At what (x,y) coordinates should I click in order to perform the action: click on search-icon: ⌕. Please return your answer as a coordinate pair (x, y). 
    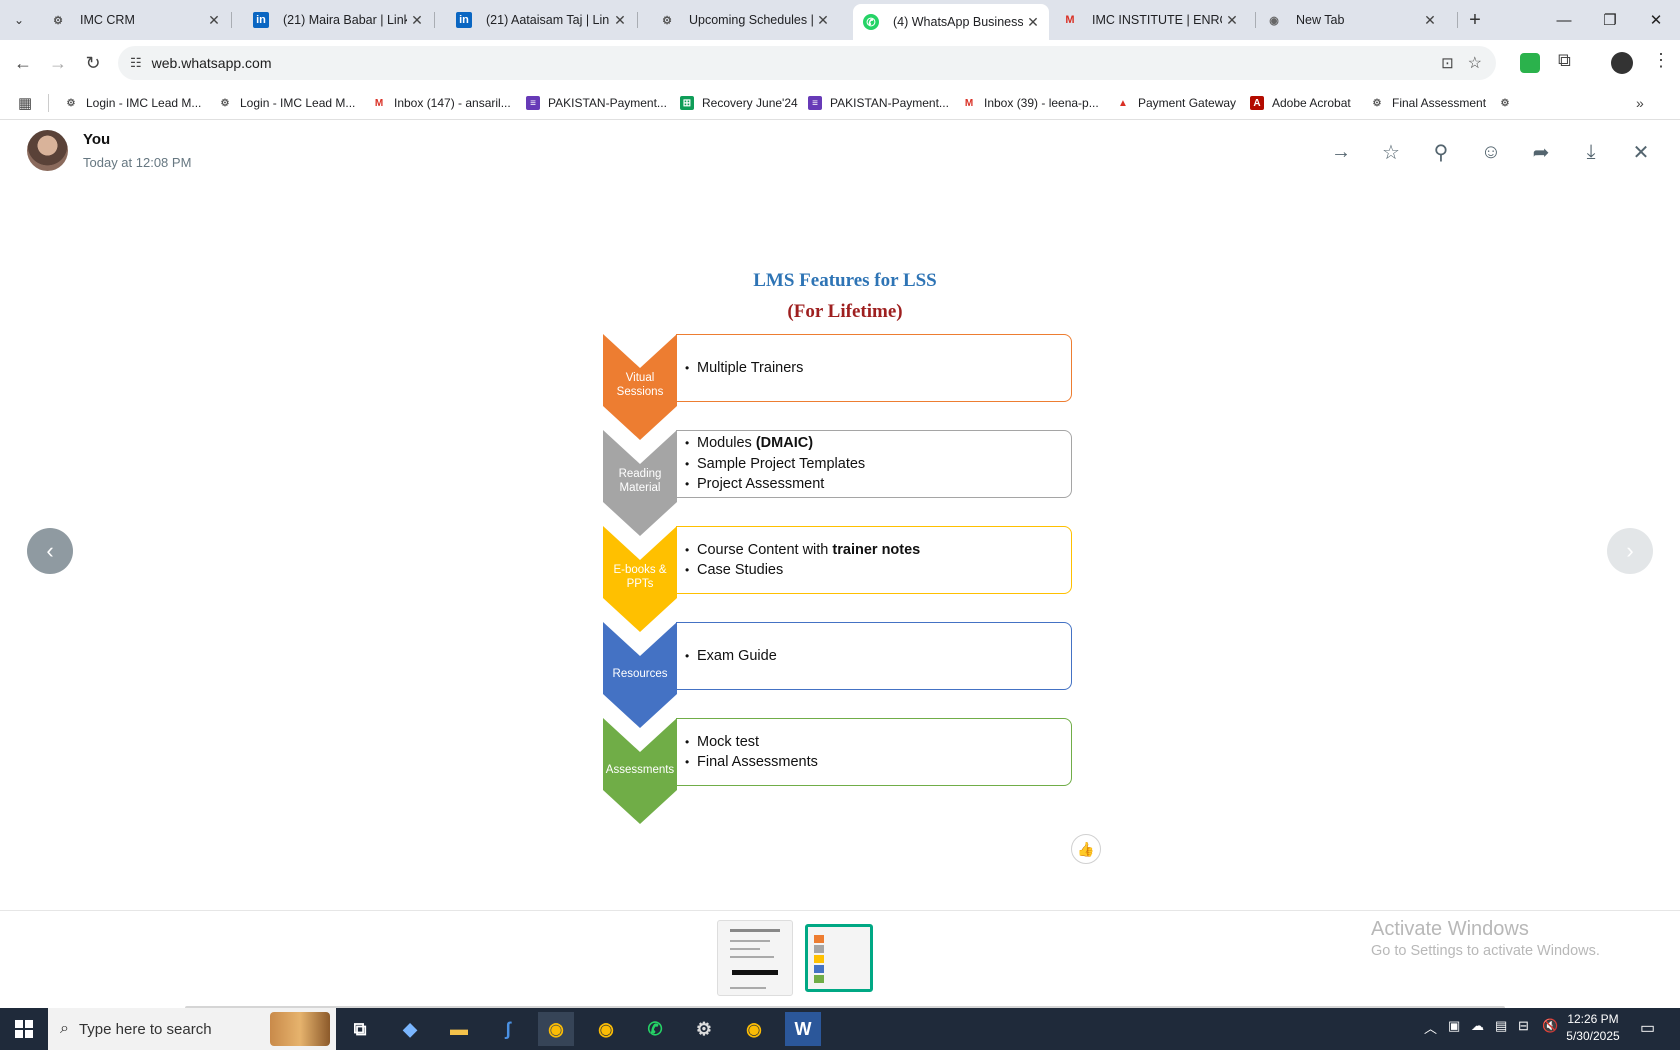
    Looking at the image, I should click on (64, 1028).